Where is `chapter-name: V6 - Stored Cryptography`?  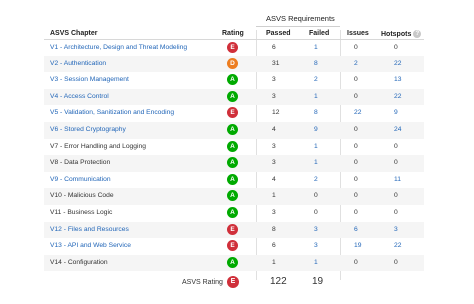 chapter-name: V6 - Stored Cryptography is located at coordinates (88, 130).